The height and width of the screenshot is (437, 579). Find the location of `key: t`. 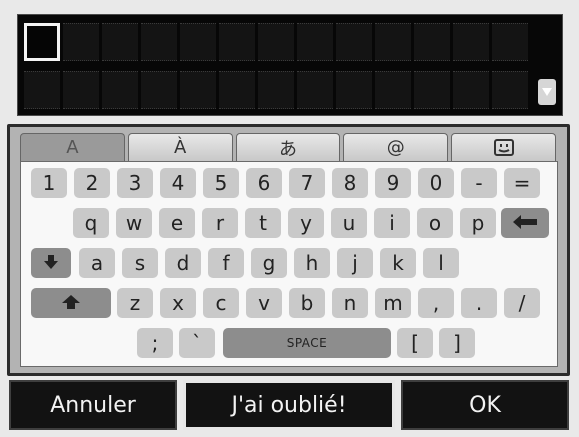

key: t is located at coordinates (263, 223).